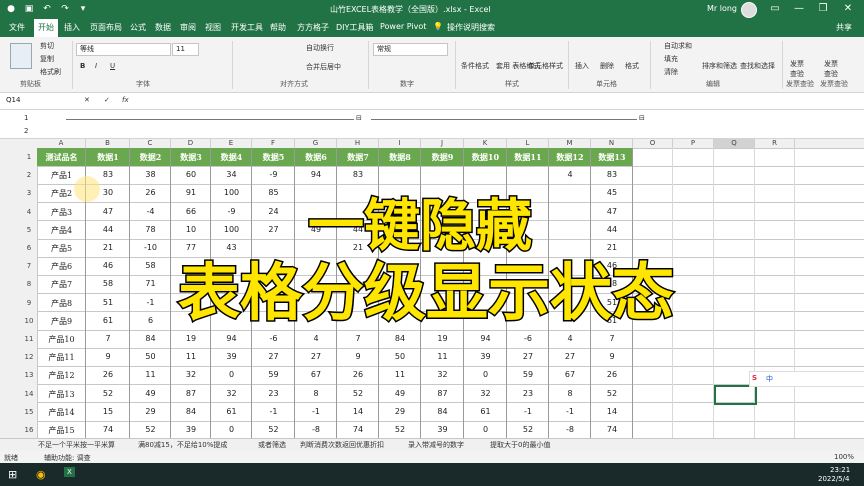  I want to click on tab-file: 文件, so click(17, 27).